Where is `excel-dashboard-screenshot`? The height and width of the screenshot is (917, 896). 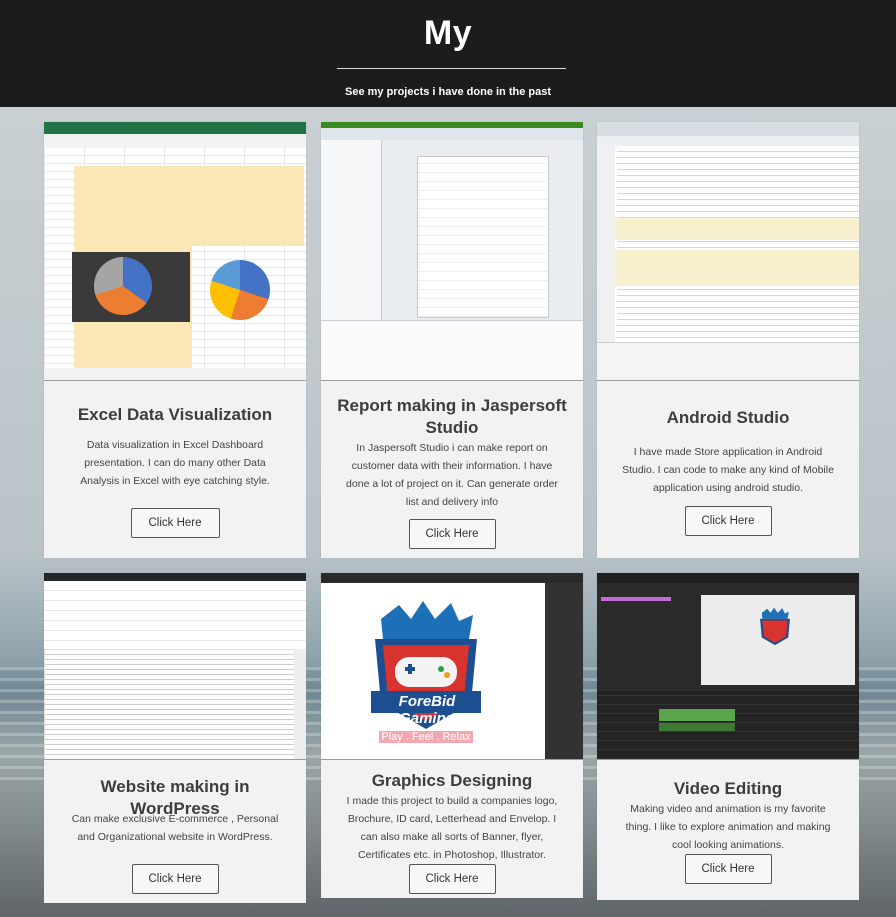
excel-dashboard-screenshot is located at coordinates (175, 251).